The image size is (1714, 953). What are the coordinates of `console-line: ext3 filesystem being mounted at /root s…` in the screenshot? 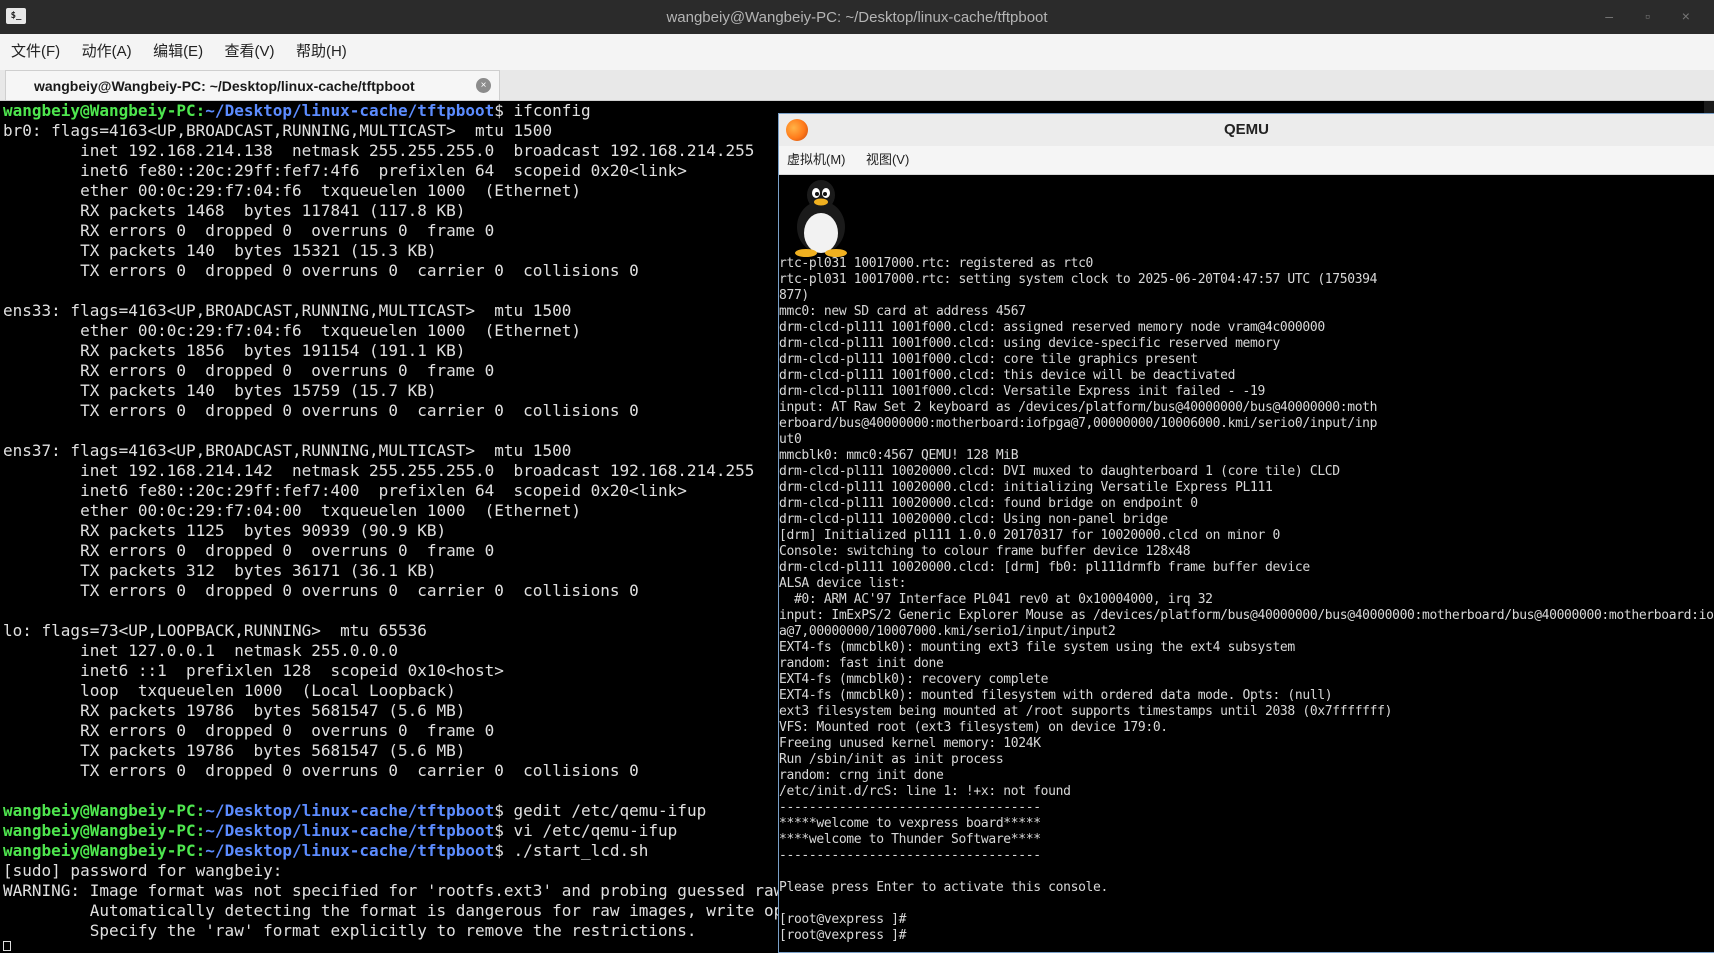 It's located at (1086, 711).